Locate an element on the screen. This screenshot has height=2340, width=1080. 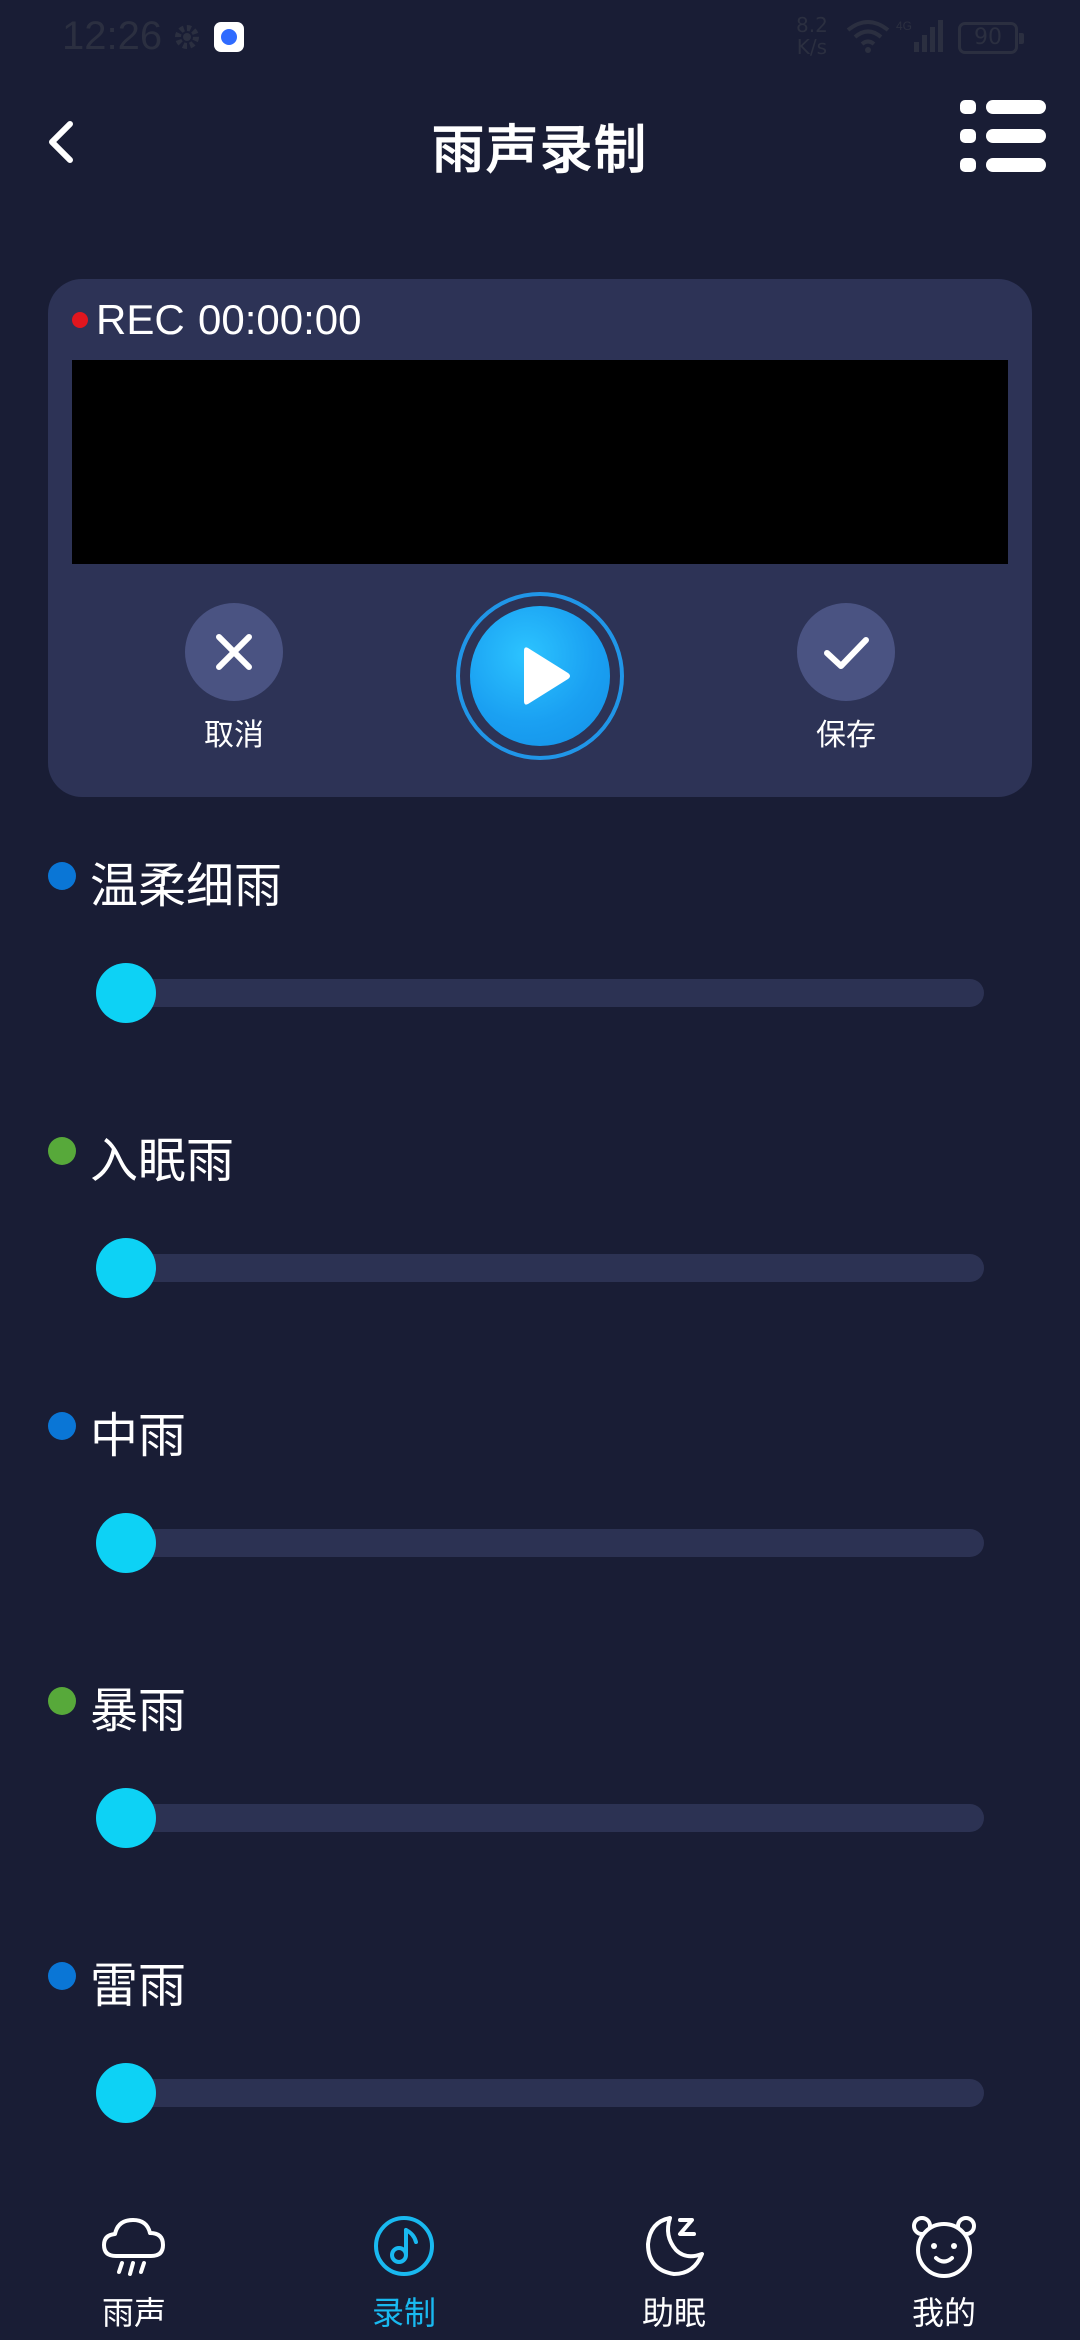
nav-item-sleep: 助眠 is located at coordinates (674, 2265).